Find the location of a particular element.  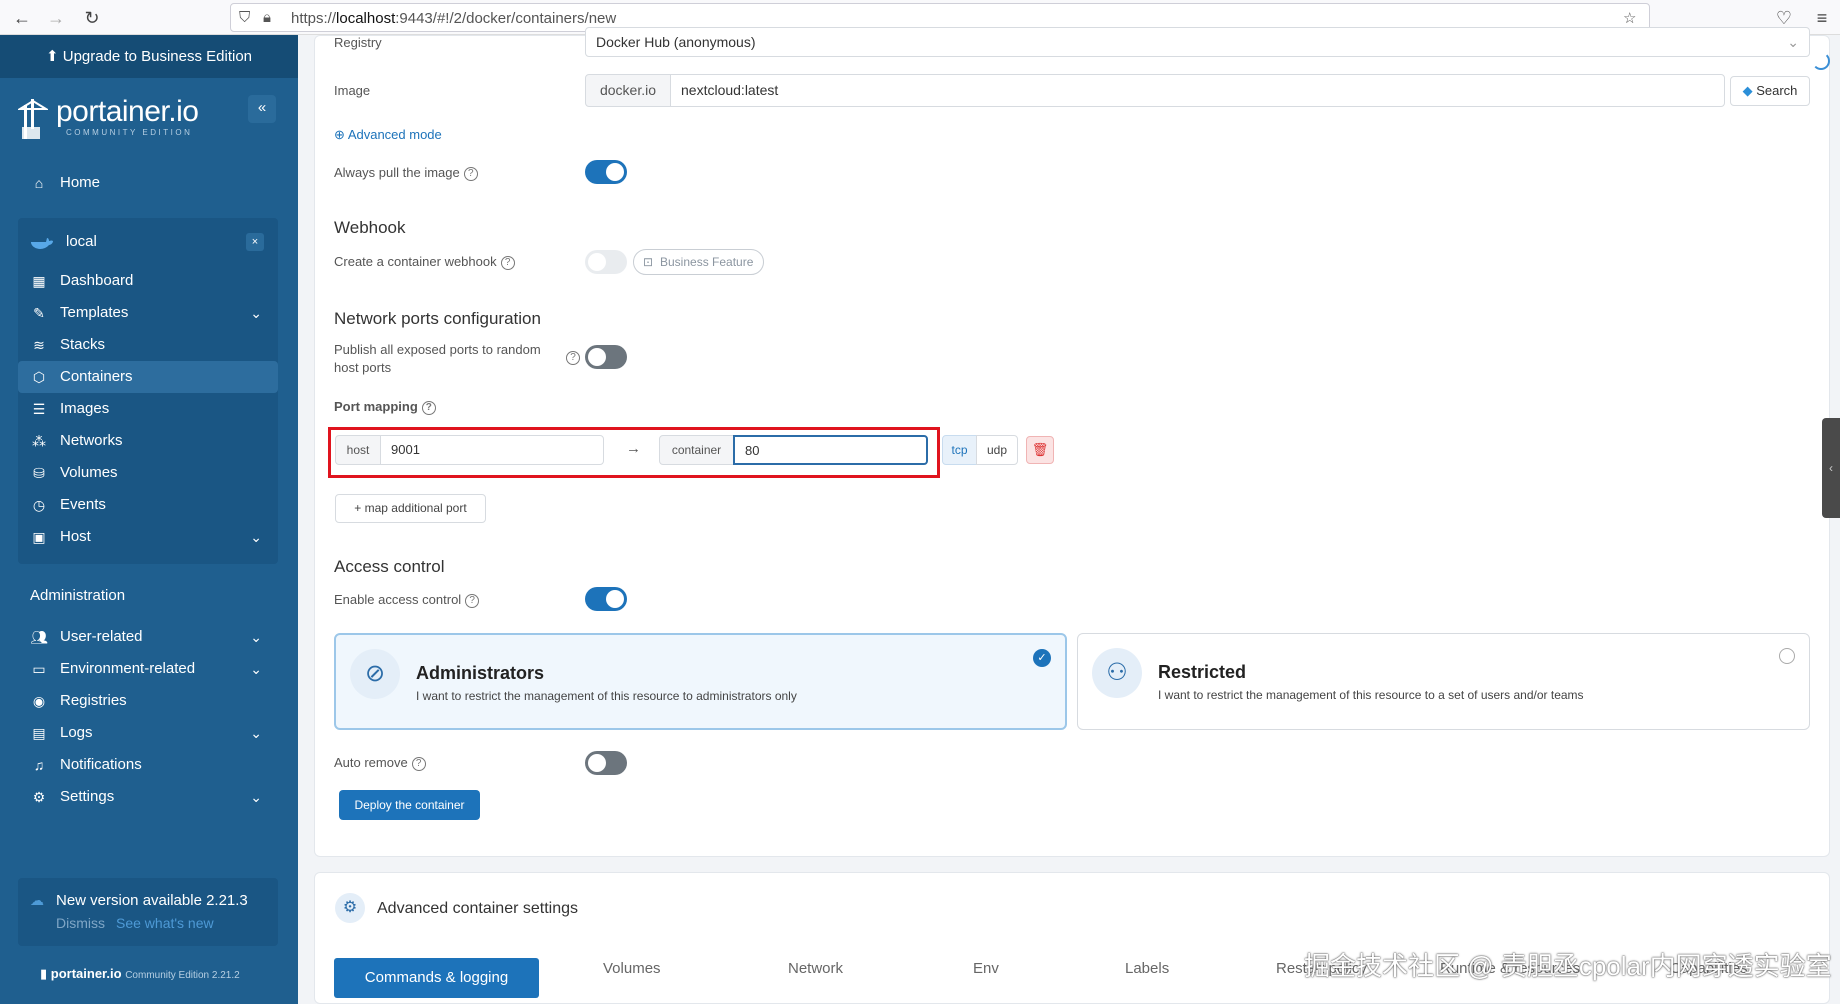

webhook-label: Create a container webhook? is located at coordinates (424, 262).